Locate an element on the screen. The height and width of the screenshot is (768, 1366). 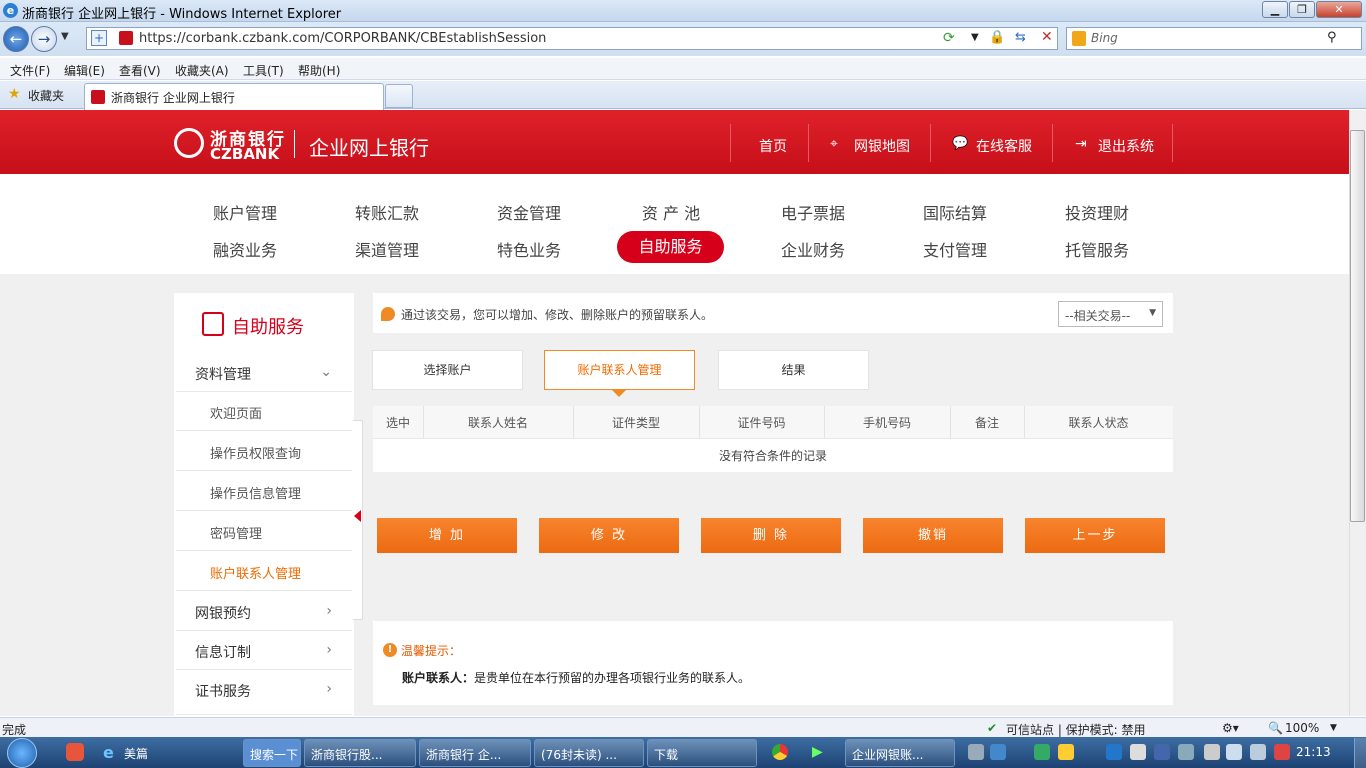
nav-self-service: 自助服务 is located at coordinates (670, 247).